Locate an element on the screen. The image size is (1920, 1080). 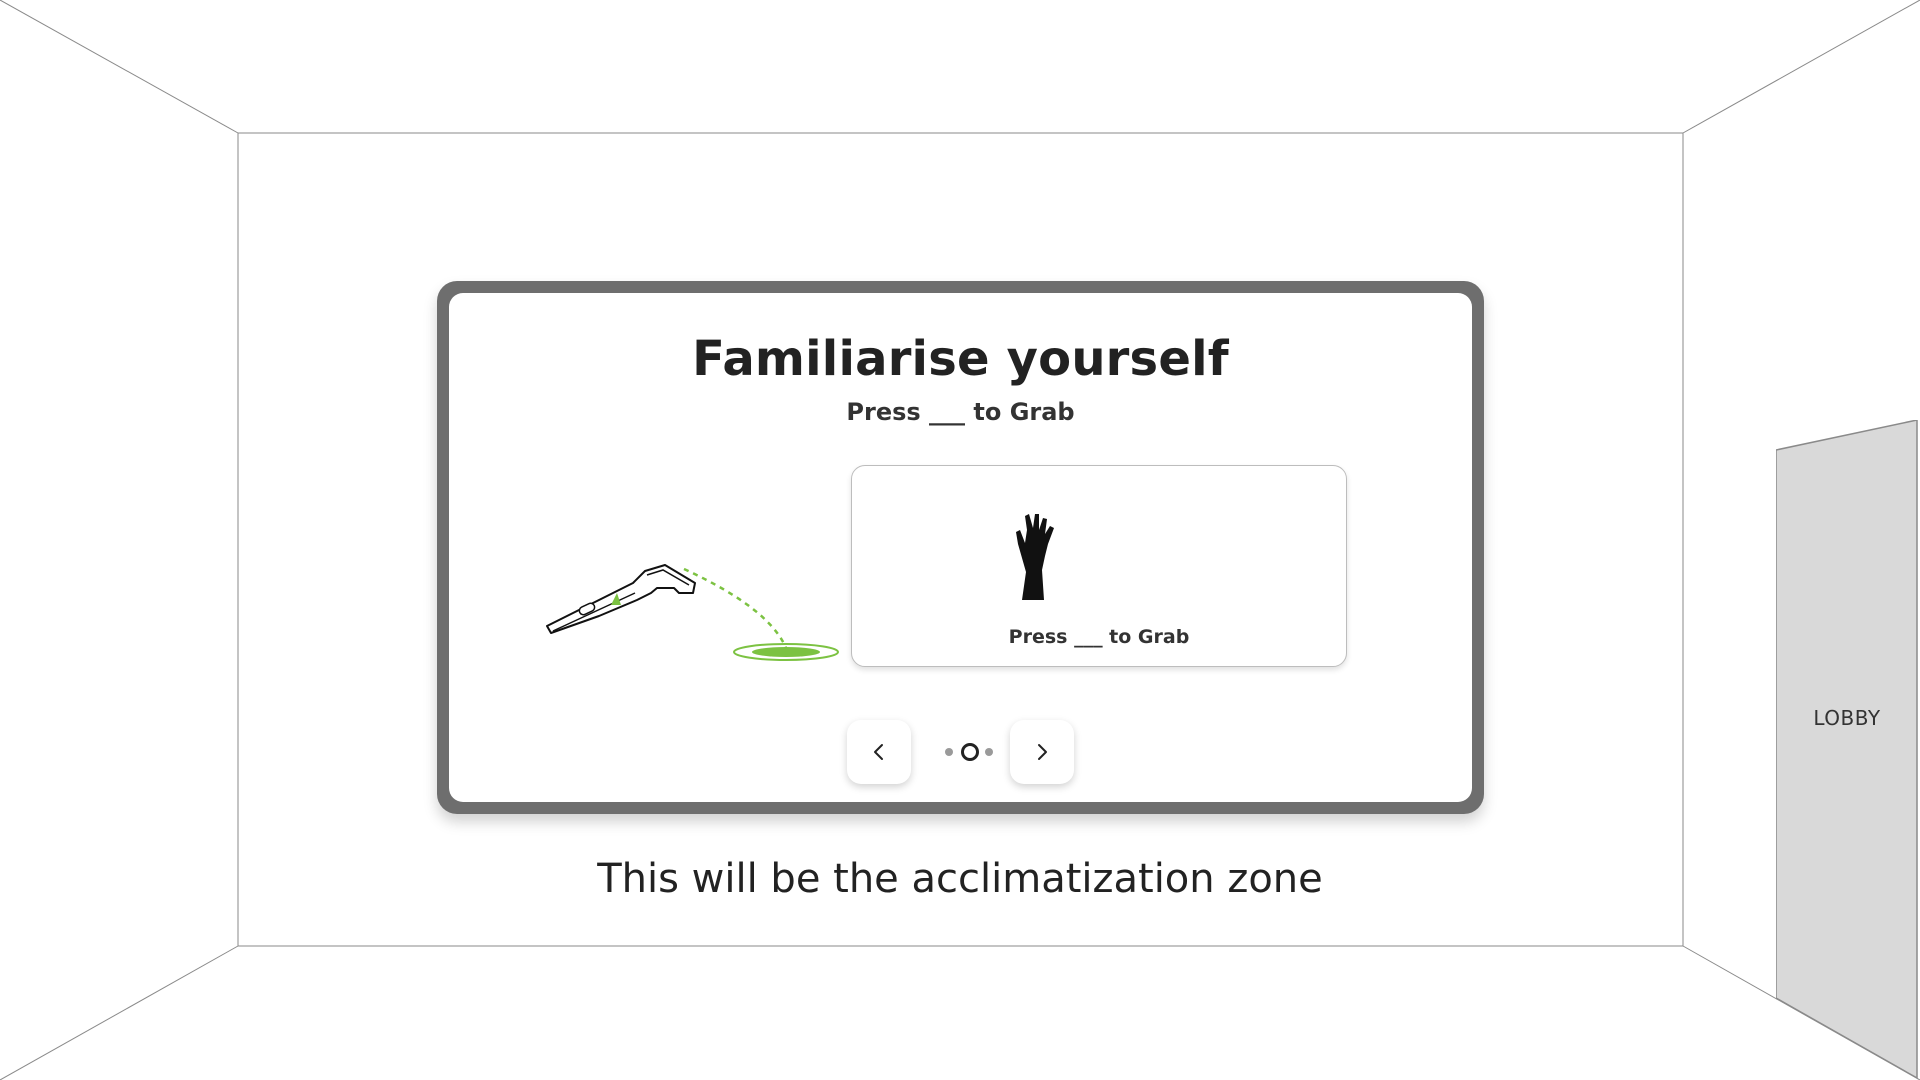
instruction-card-caption: Press ___ to Grab is located at coordinates (1099, 637).